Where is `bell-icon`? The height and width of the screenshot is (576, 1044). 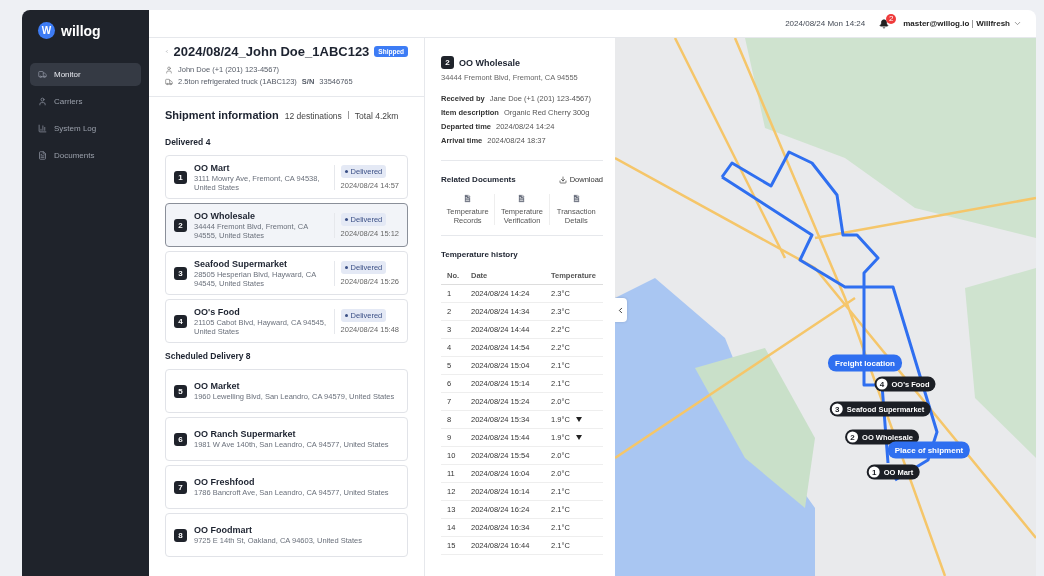
bell-icon is located at coordinates (884, 23).